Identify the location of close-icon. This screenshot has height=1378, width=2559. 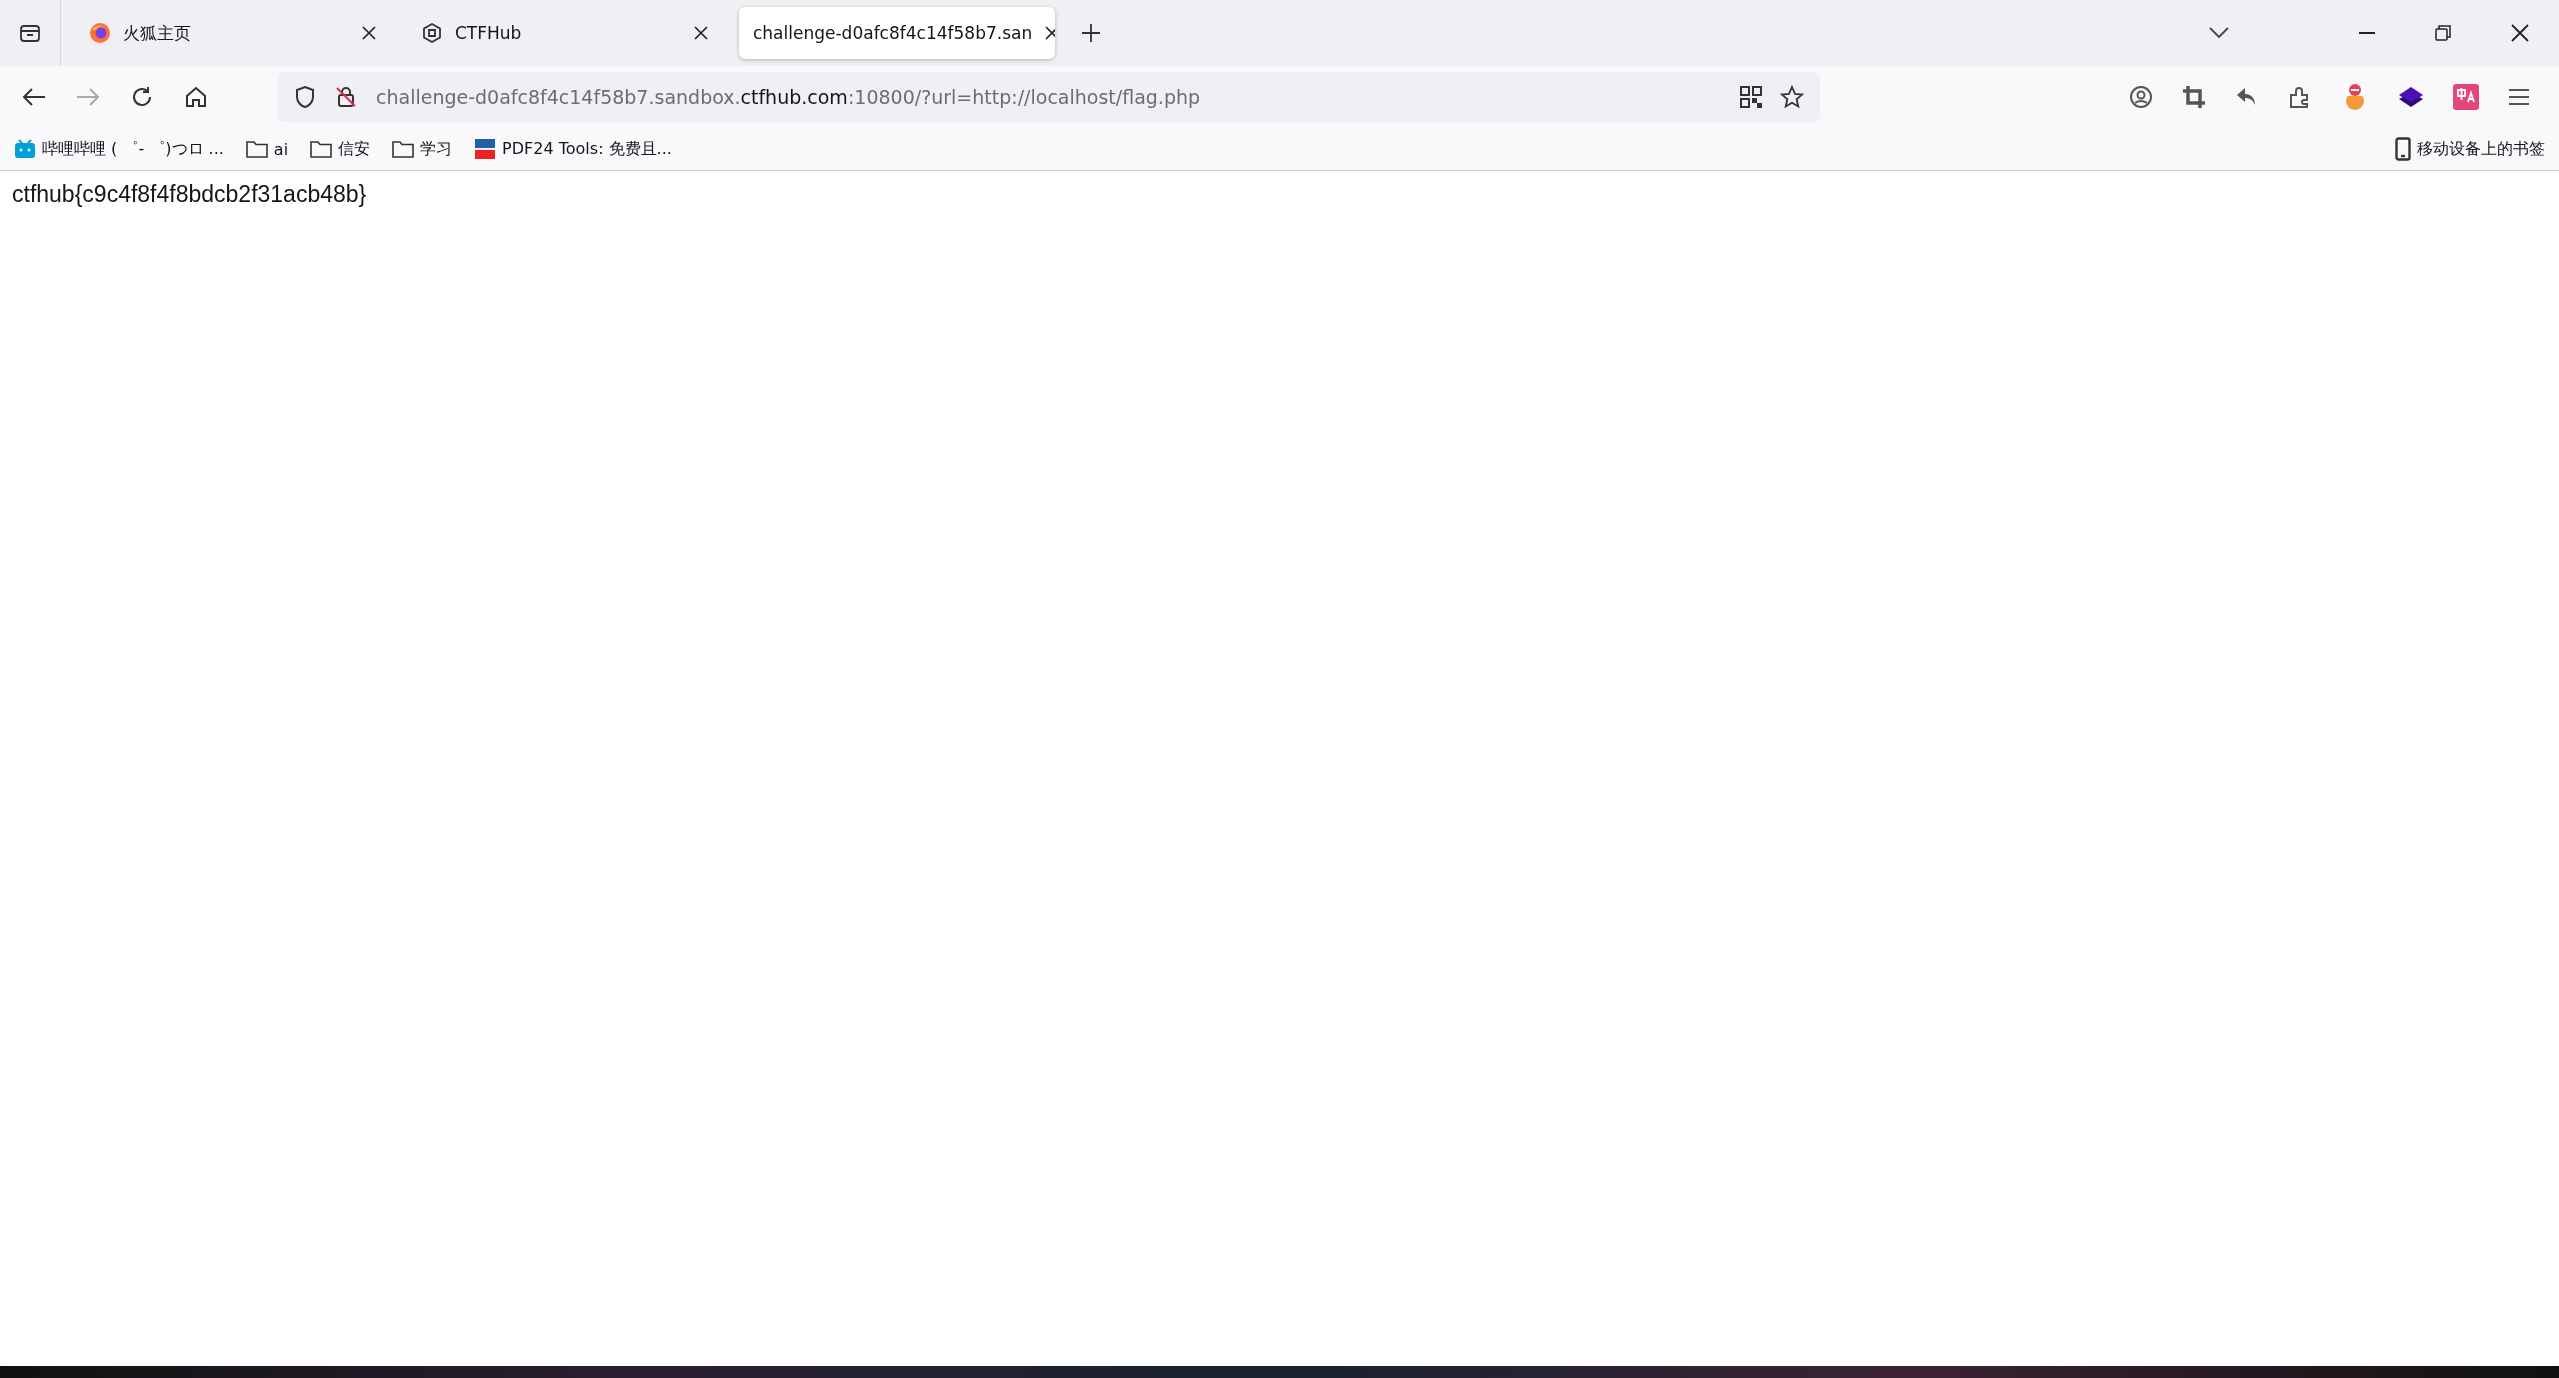
(2520, 33).